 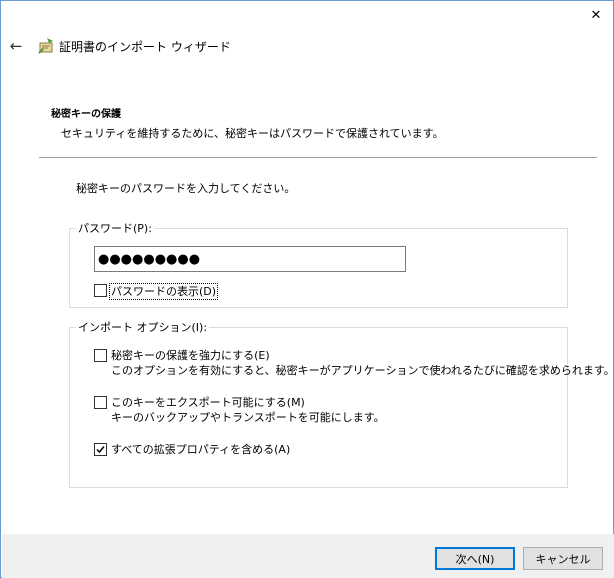 What do you see at coordinates (115, 228) in the screenshot?
I see `password-group-label: パスワード(P):` at bounding box center [115, 228].